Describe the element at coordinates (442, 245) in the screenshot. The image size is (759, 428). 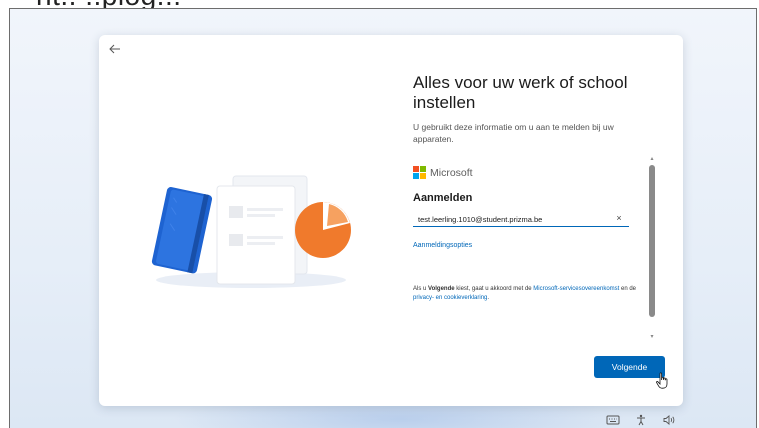
I see `signin-options-link: Aanmeldingsopties` at that location.